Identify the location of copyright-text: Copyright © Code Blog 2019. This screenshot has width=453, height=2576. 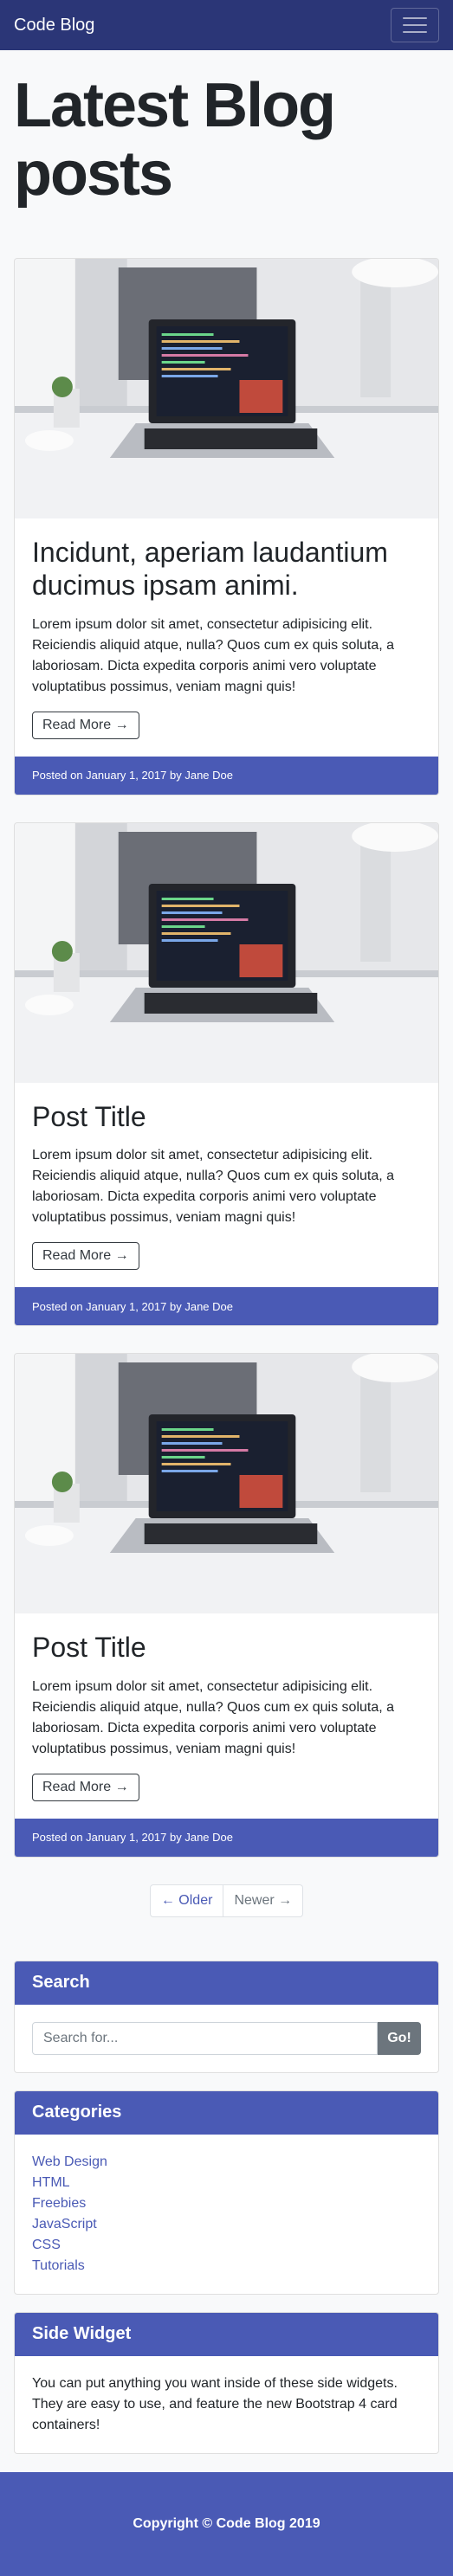
(226, 2523).